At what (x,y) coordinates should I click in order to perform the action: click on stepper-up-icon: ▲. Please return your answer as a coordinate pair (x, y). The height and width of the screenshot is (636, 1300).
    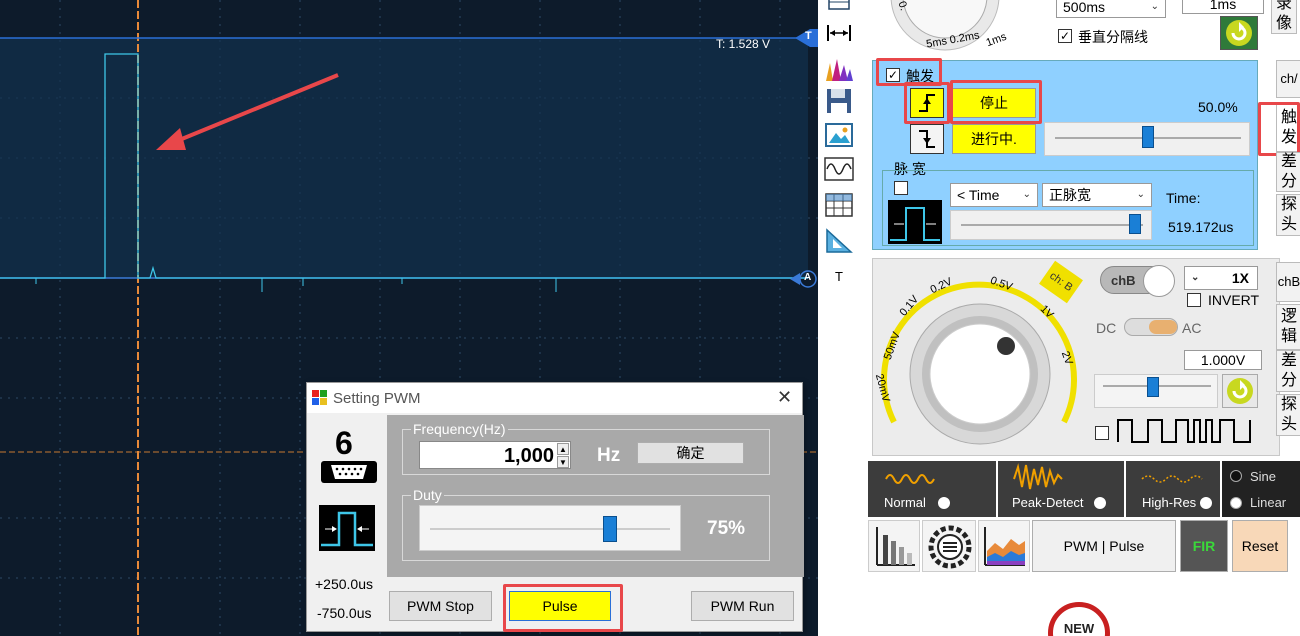
    Looking at the image, I should click on (563, 449).